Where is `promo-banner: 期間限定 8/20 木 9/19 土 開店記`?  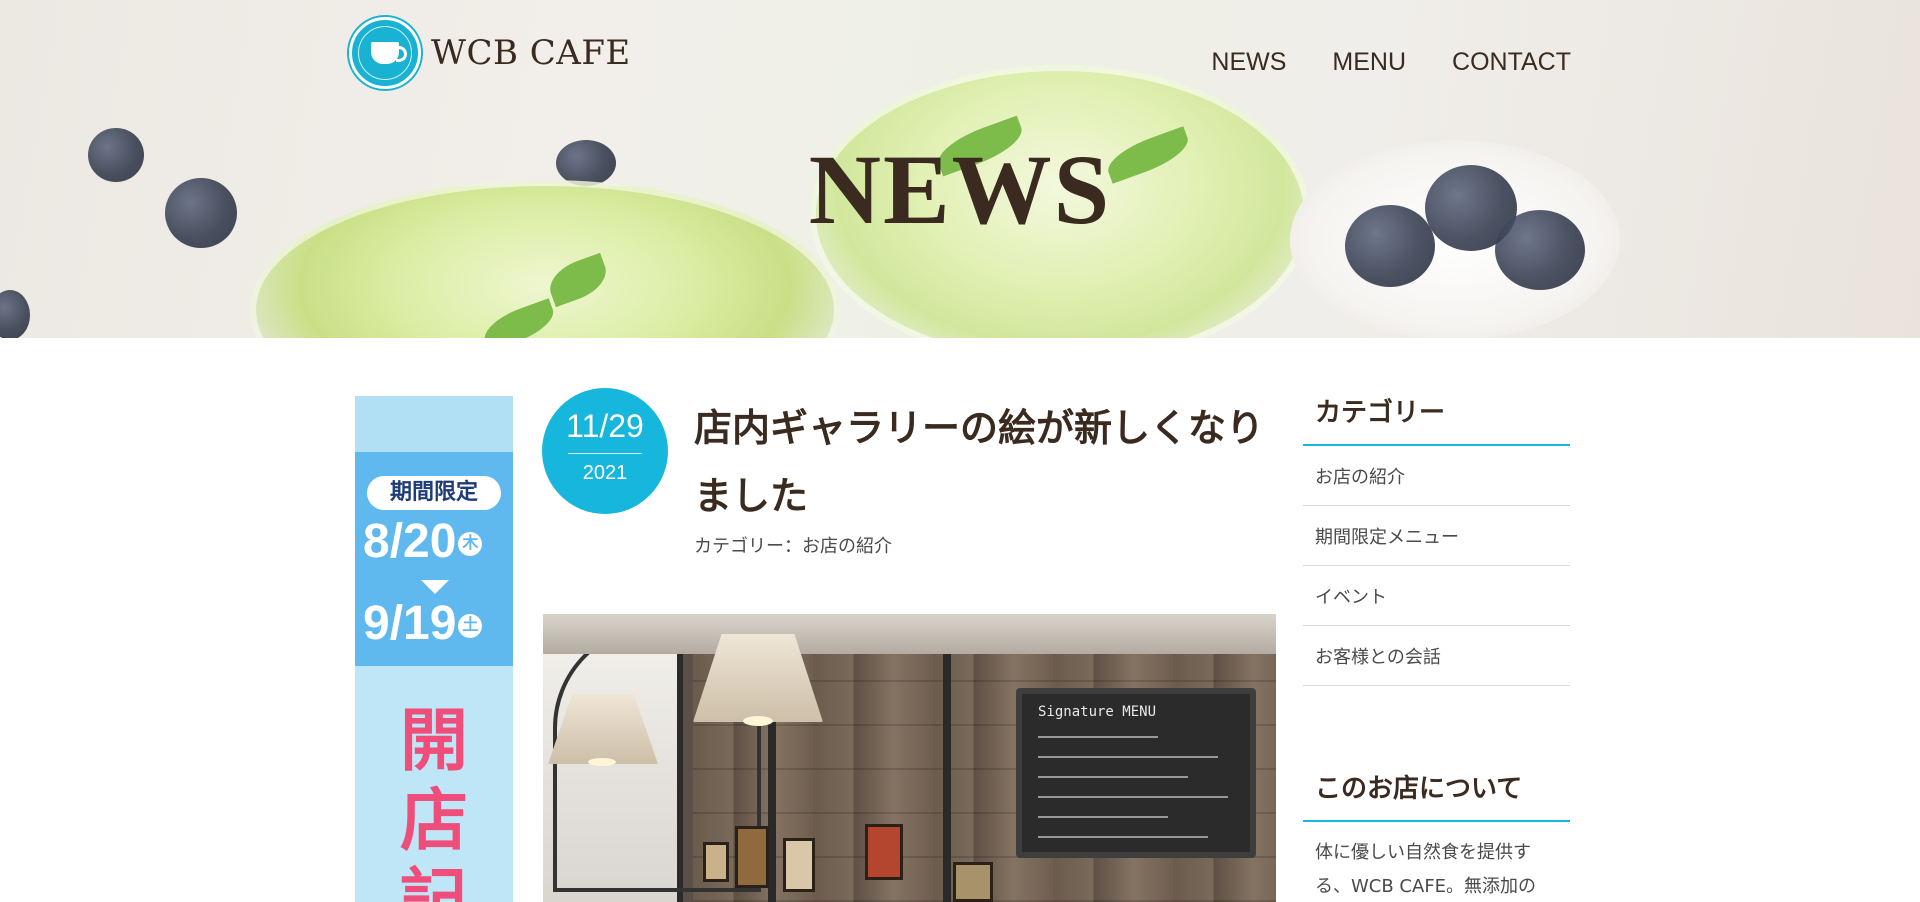 promo-banner: 期間限定 8/20 木 9/19 土 開店記 is located at coordinates (434, 649).